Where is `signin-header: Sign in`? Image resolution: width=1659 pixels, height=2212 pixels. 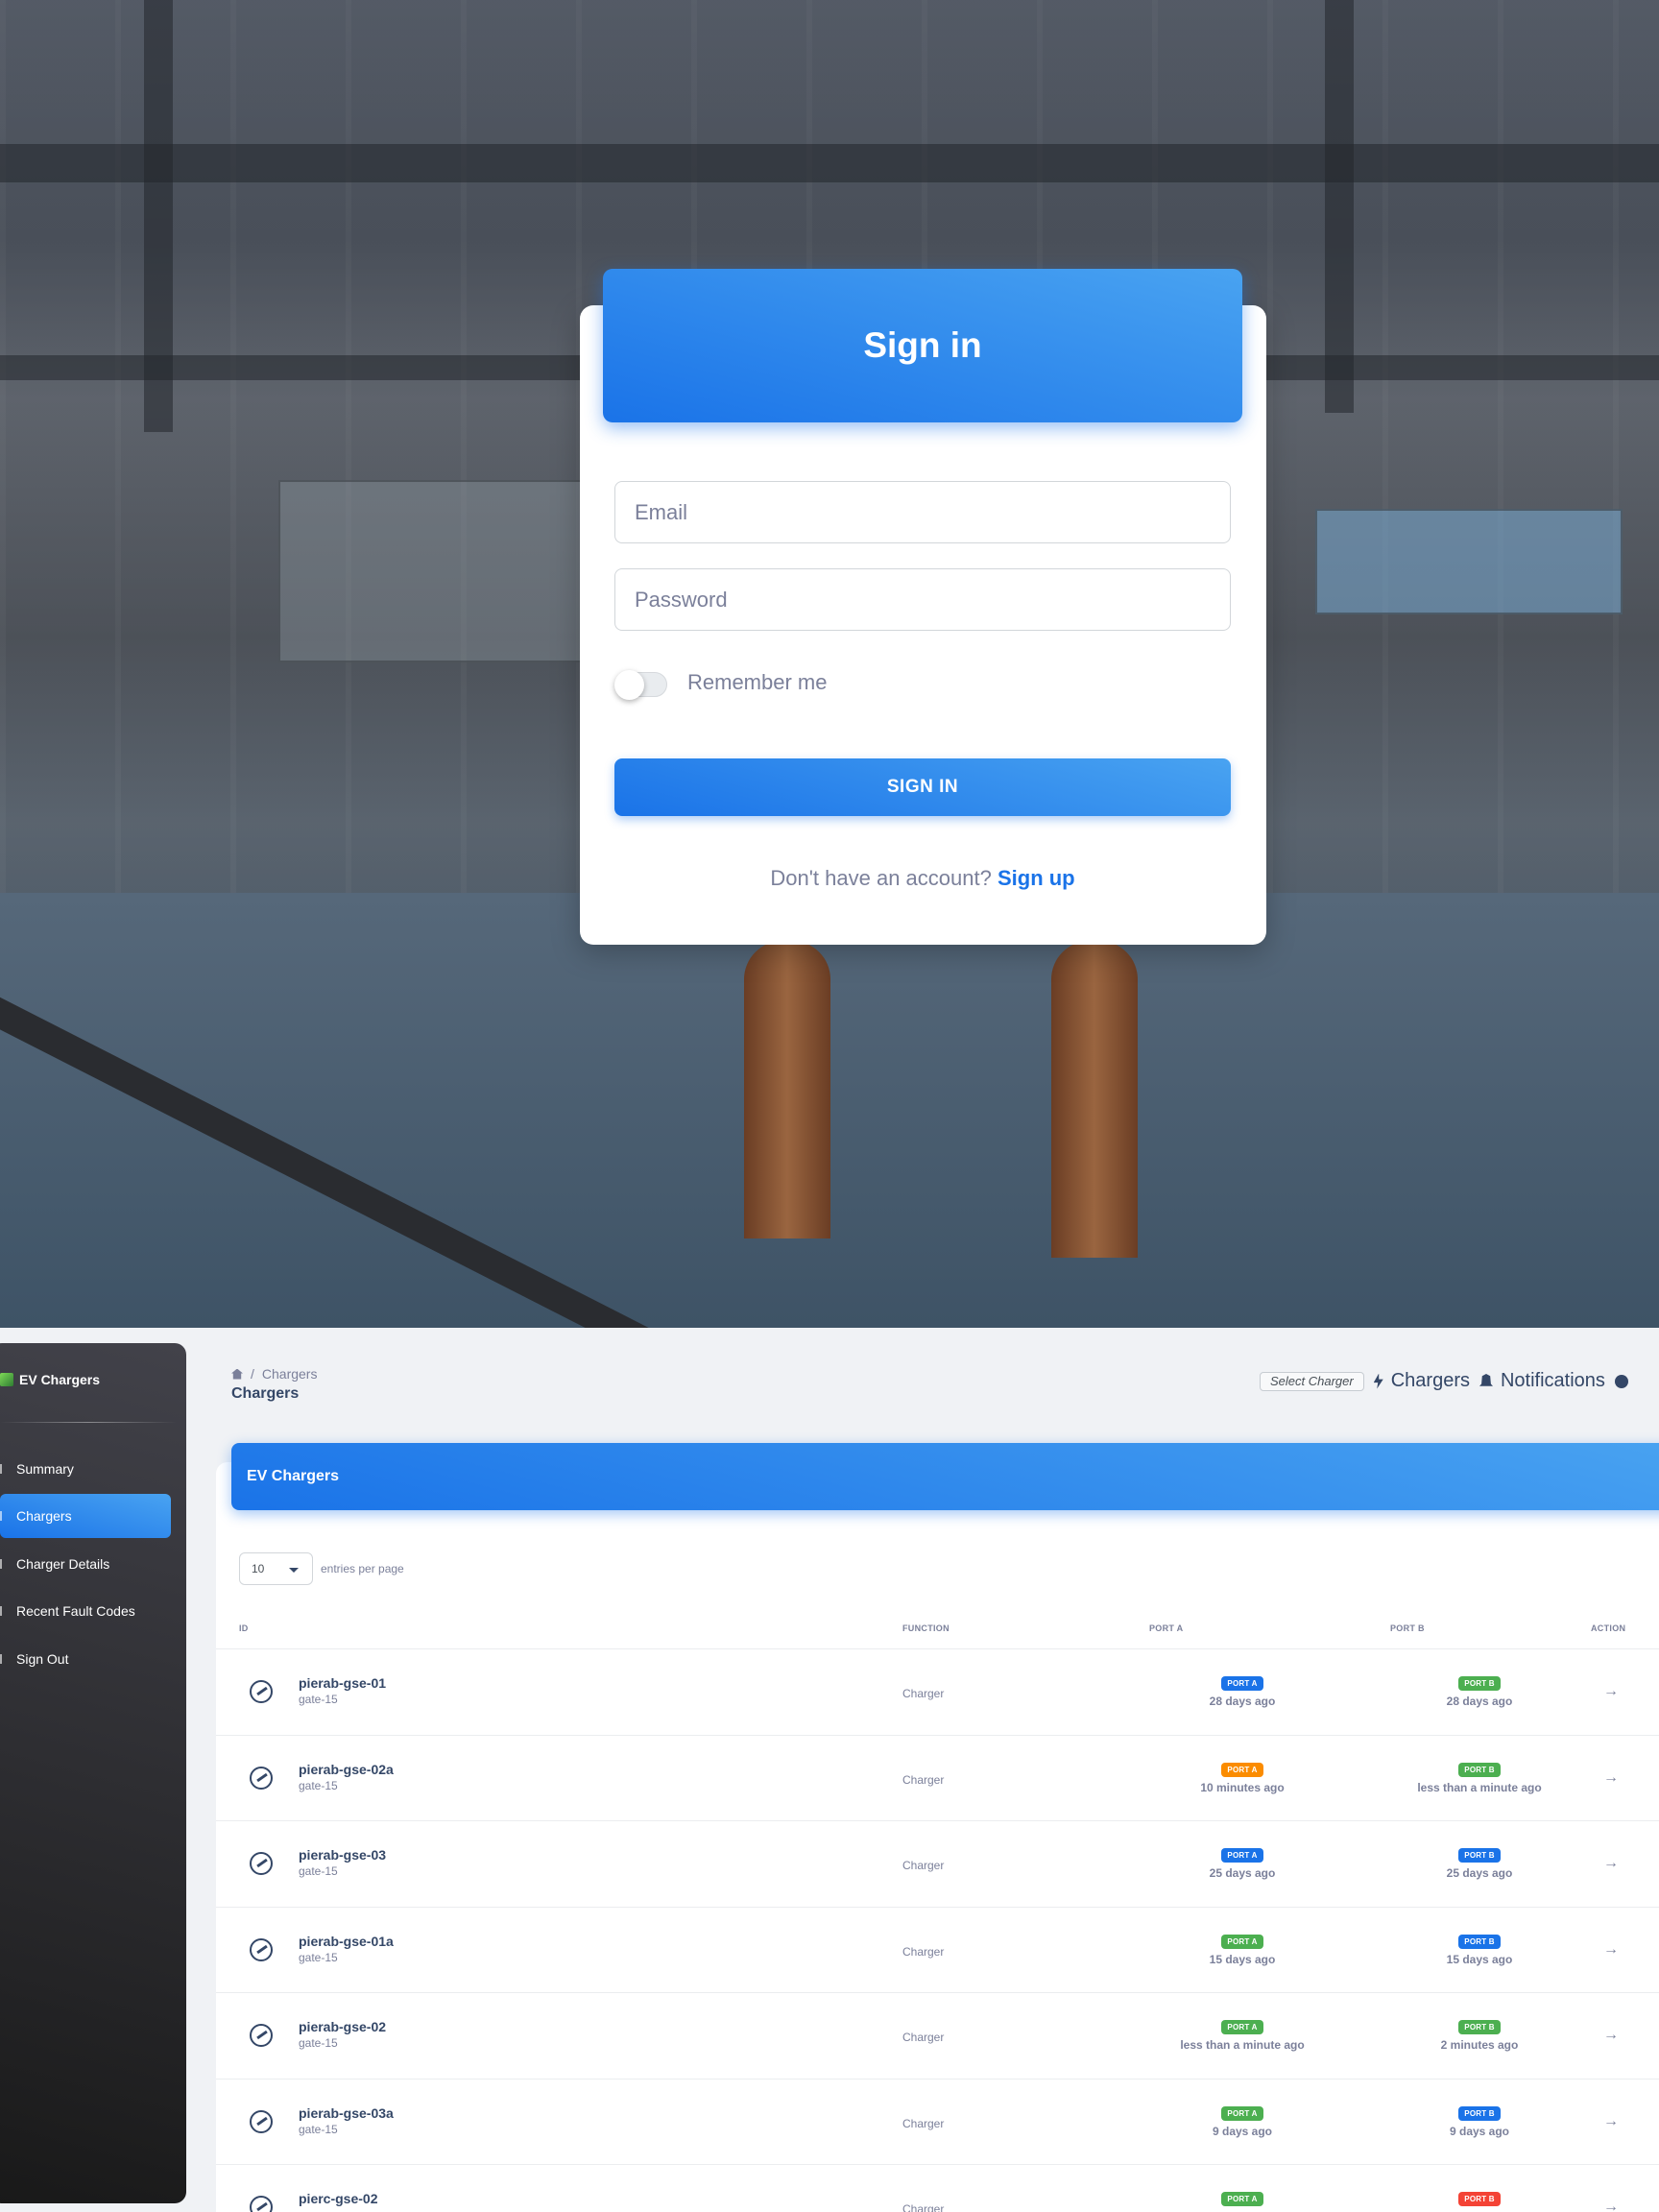
signin-header: Sign in is located at coordinates (922, 345).